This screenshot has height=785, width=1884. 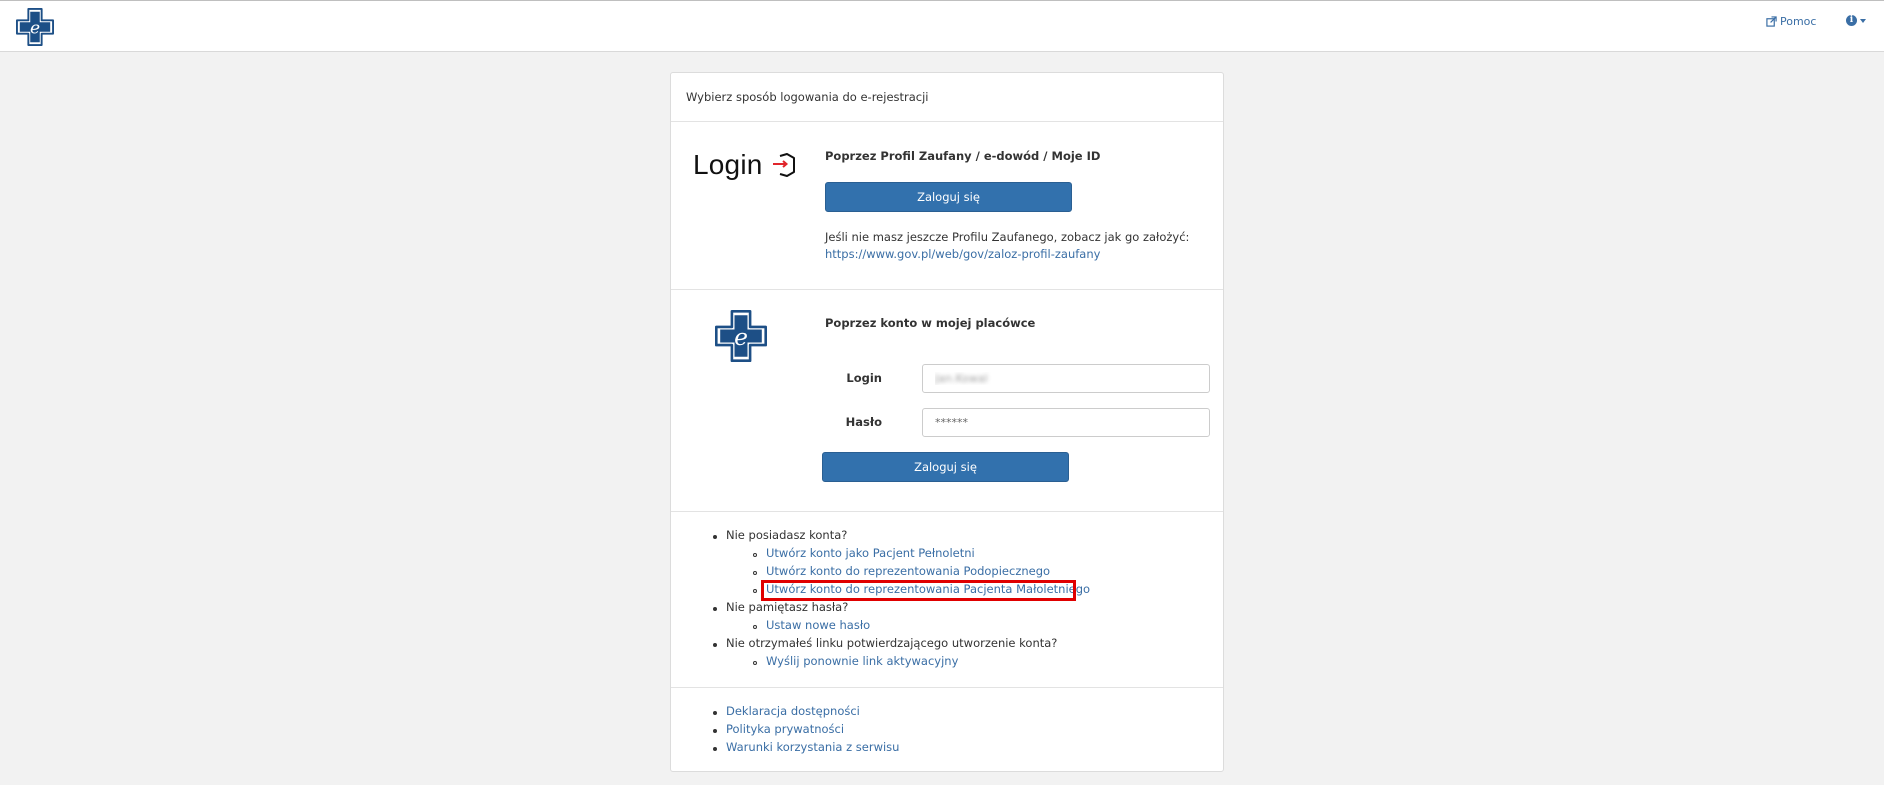 I want to click on e-rejestracja-cross-logo-icon: e, so click(x=741, y=336).